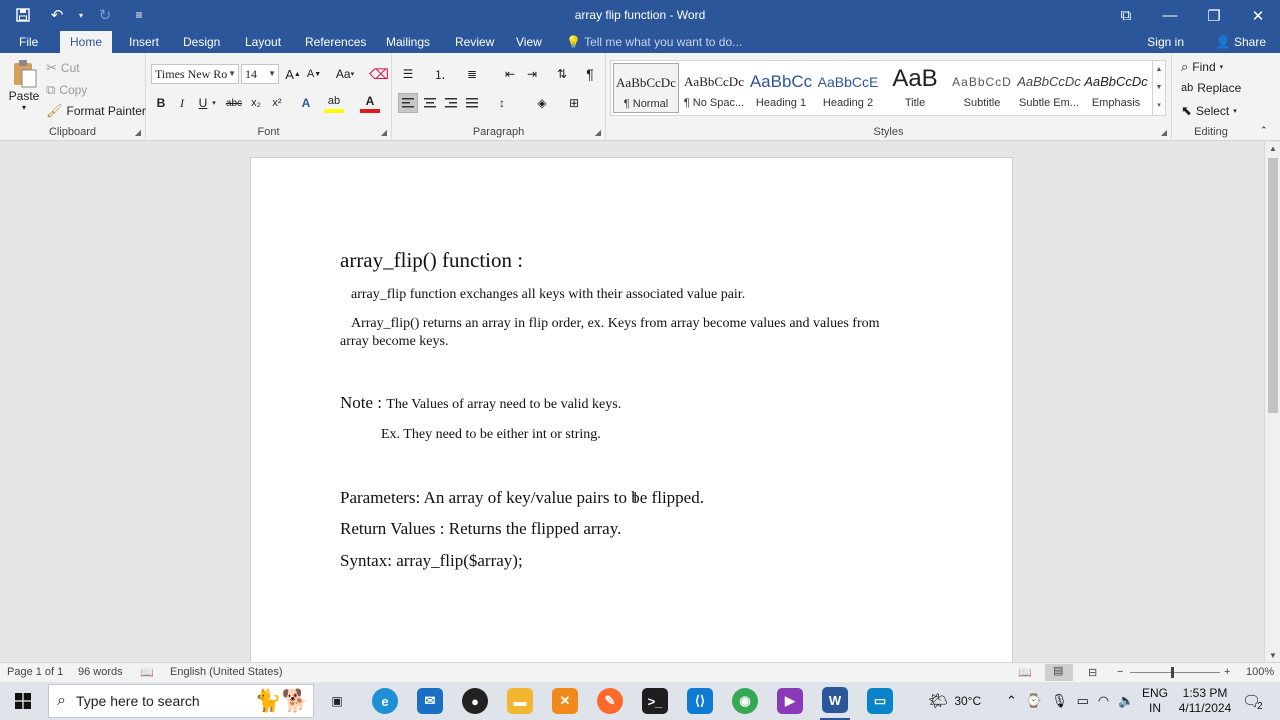 Image resolution: width=1280 pixels, height=720 pixels. I want to click on align-center-icon, so click(430, 103).